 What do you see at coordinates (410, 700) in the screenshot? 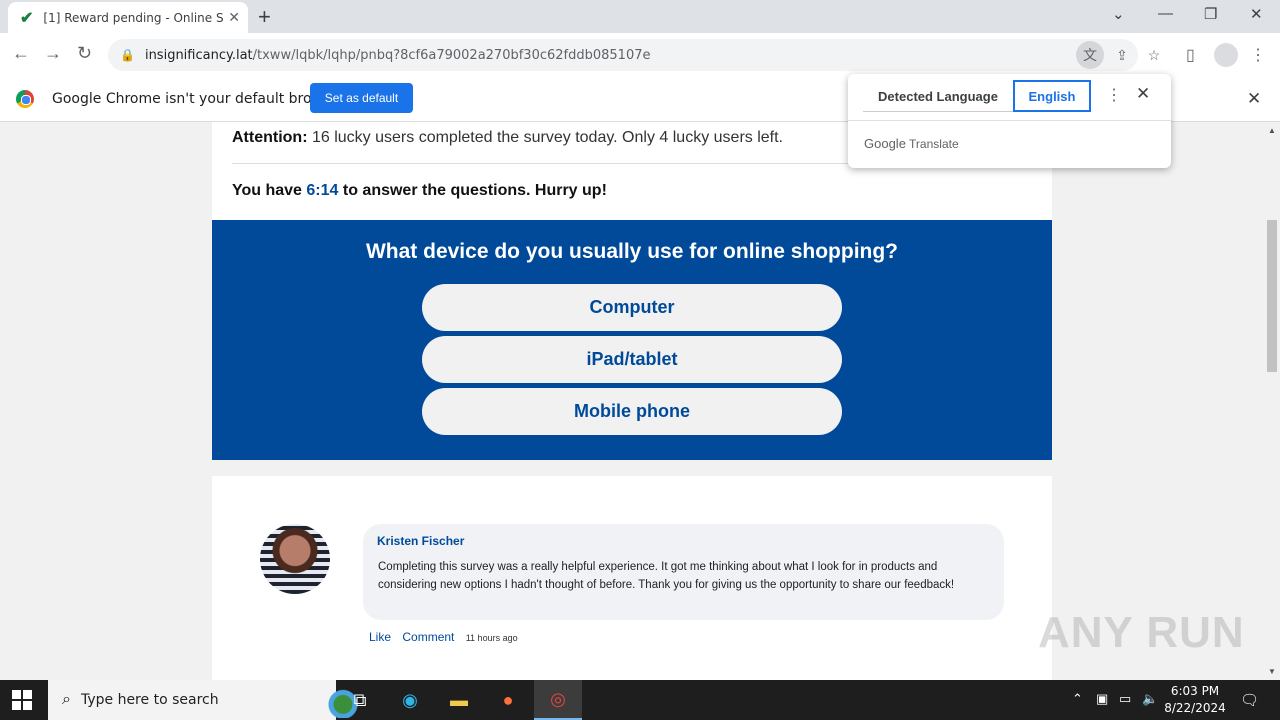
I see `edge-icon: ◉` at bounding box center [410, 700].